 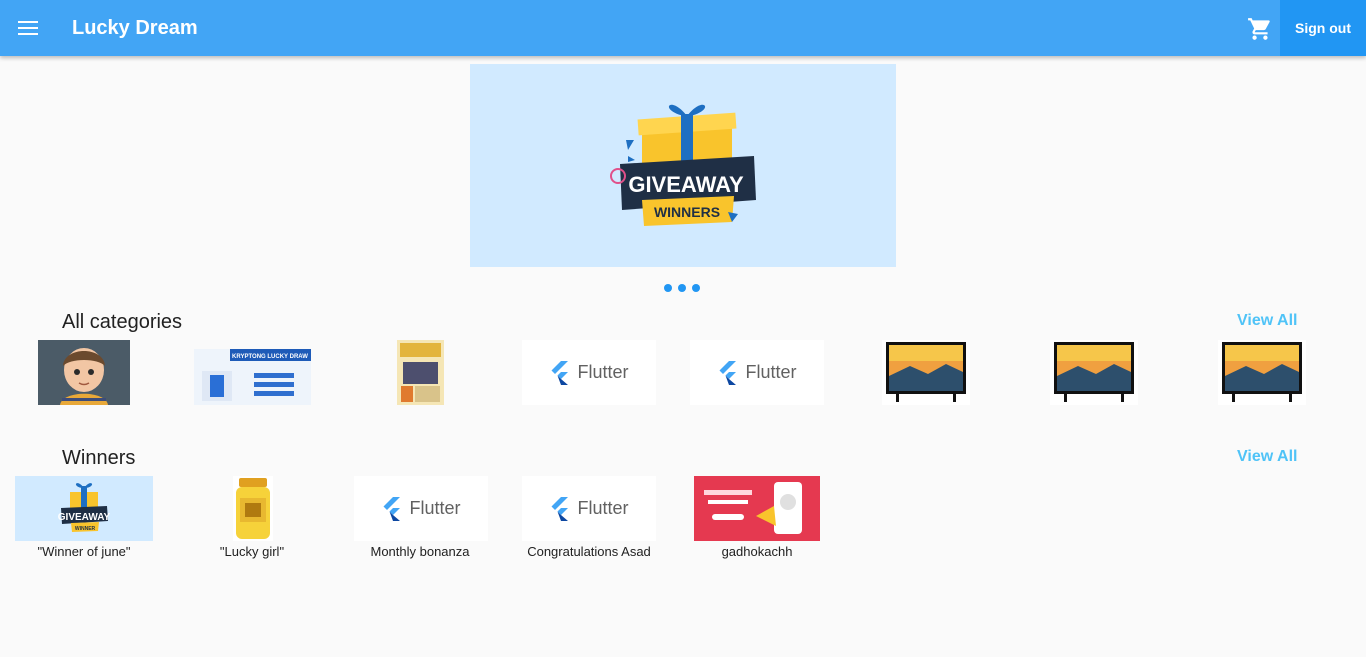 What do you see at coordinates (757, 551) in the screenshot?
I see `winner-caption: gadhokachh` at bounding box center [757, 551].